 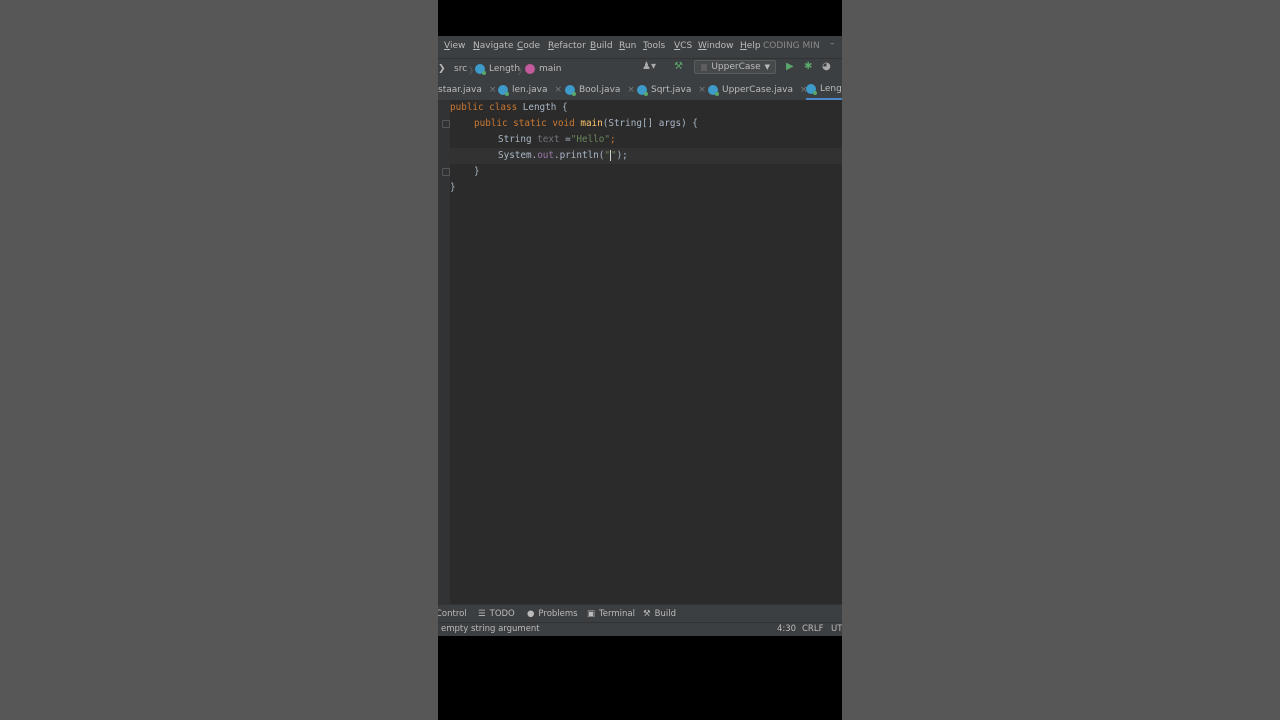 What do you see at coordinates (640, 613) in the screenshot?
I see `tool-window-bar: Control ☰ TODO ● Problems ▣ Terminal ⚒ Build` at bounding box center [640, 613].